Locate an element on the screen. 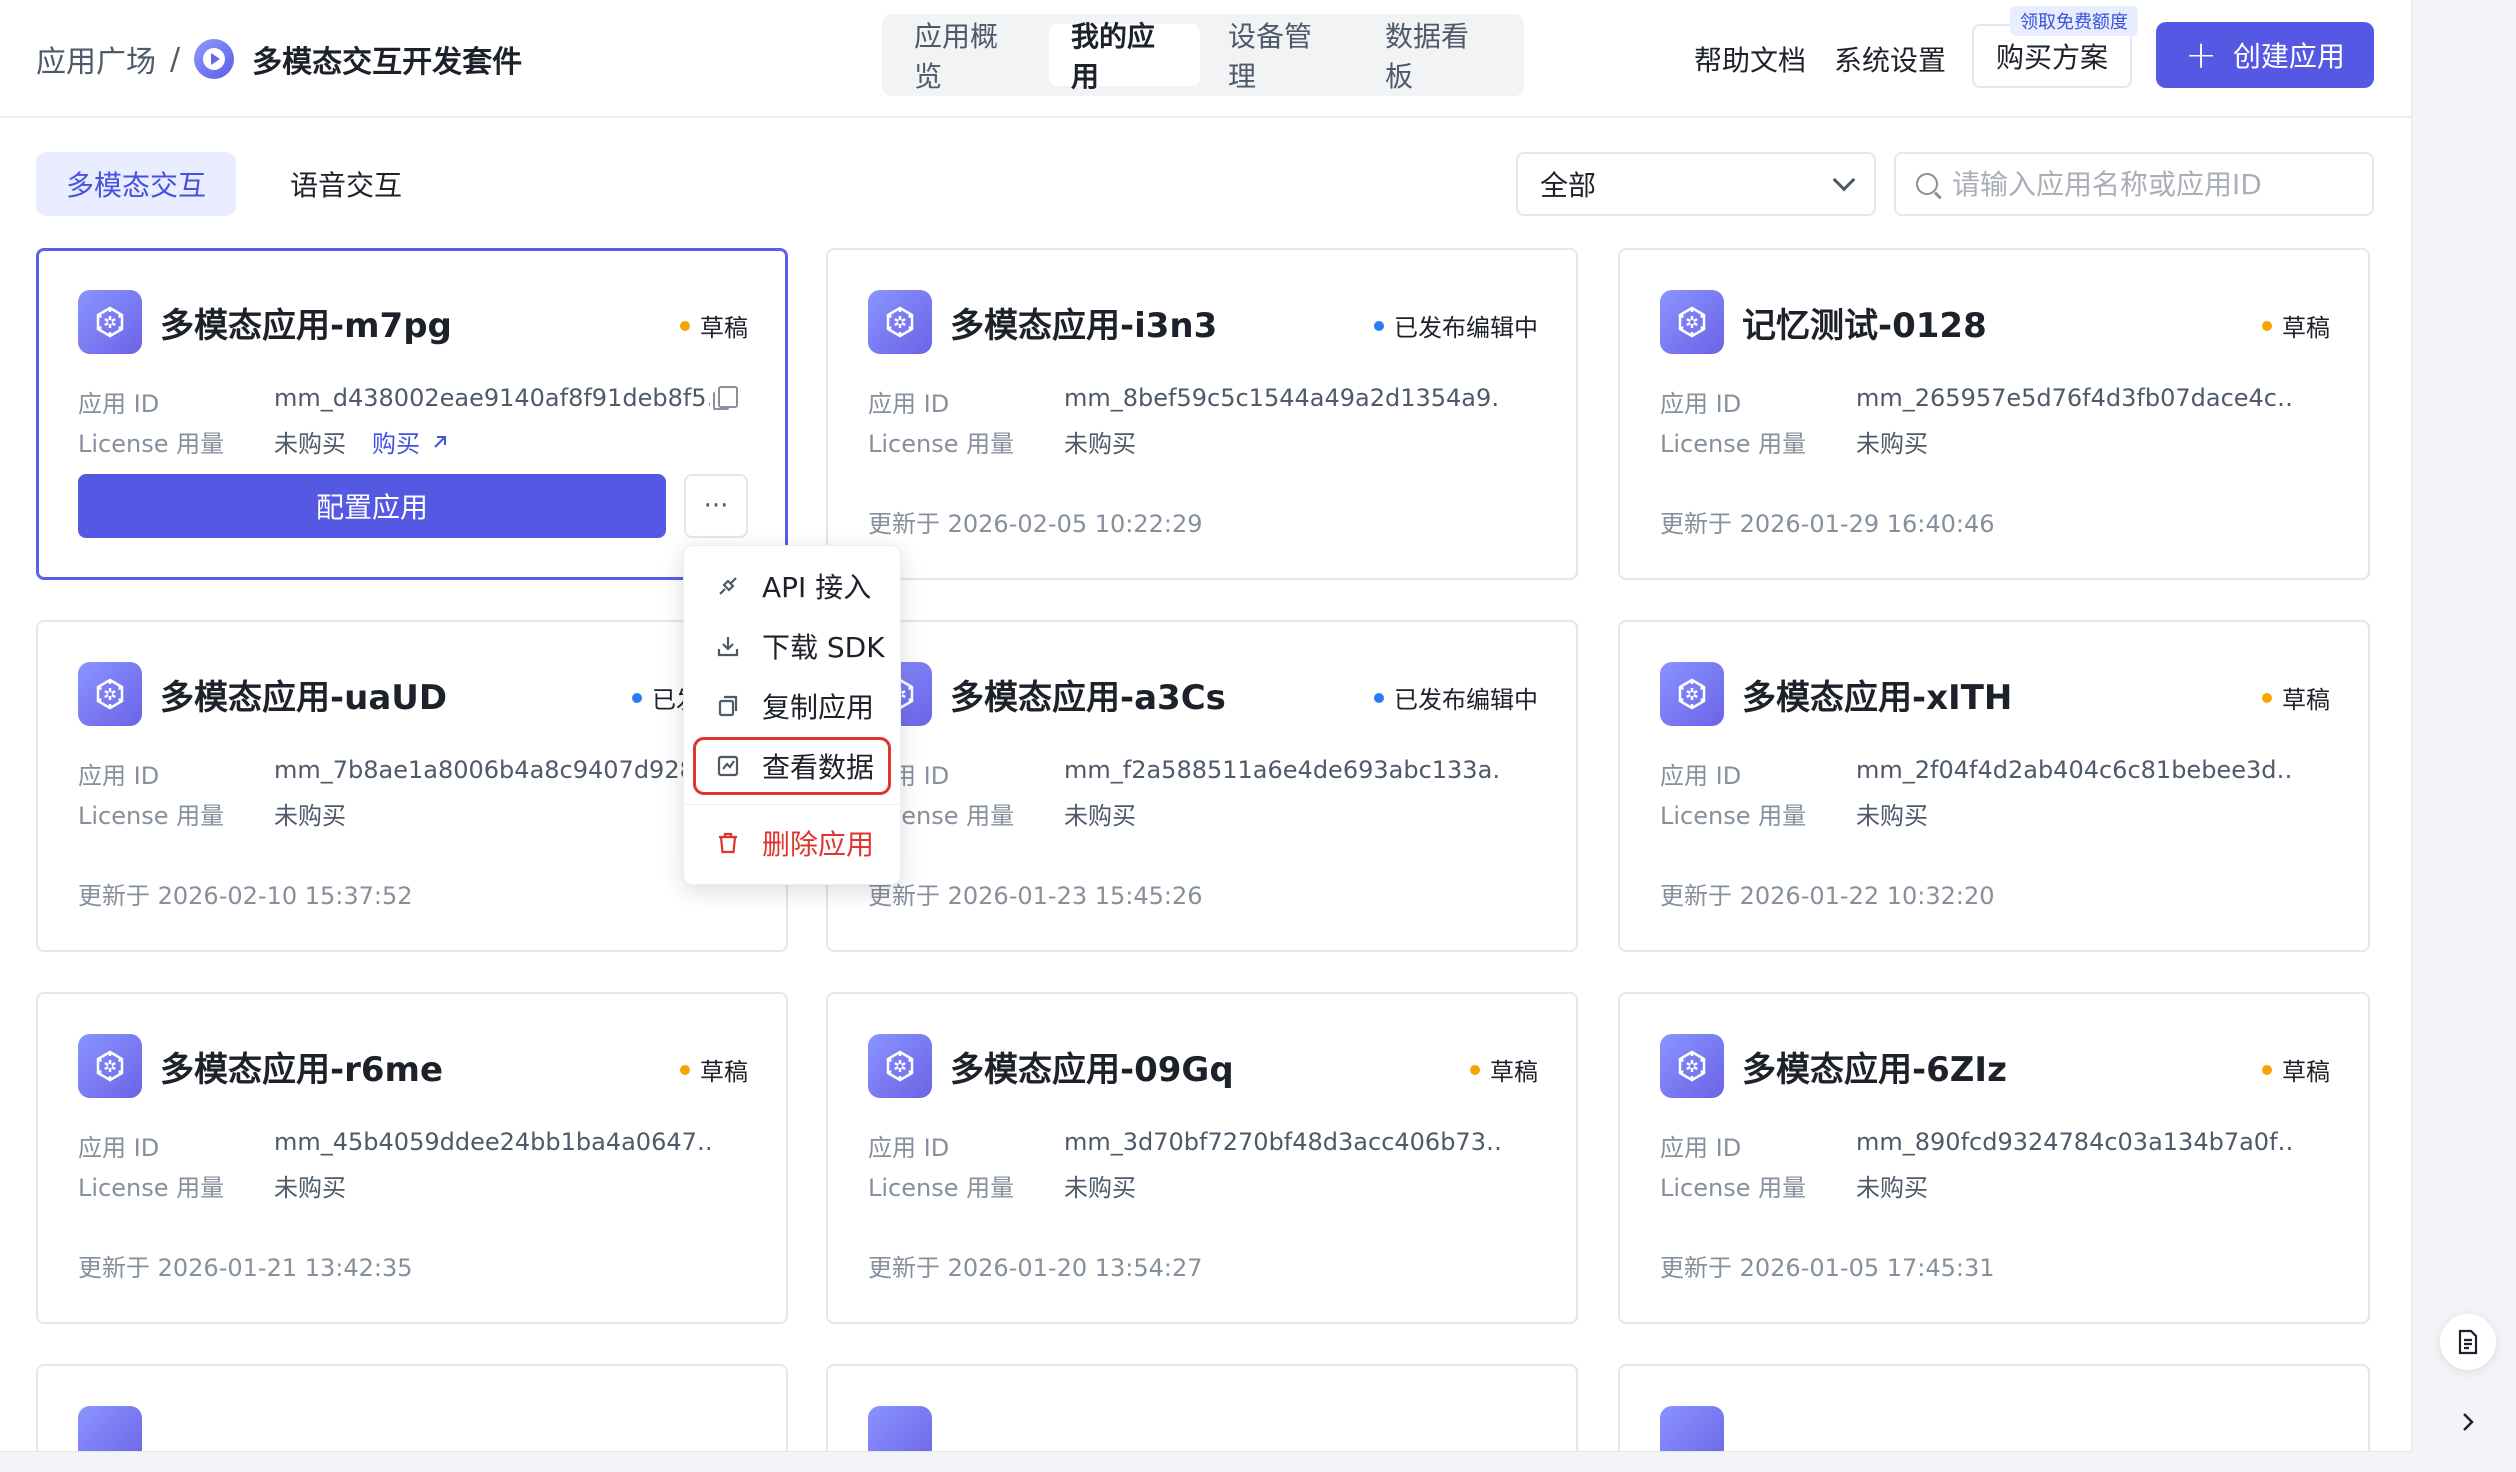 The image size is (2516, 1472). tab-devices: 设备管理 is located at coordinates (1281, 56).